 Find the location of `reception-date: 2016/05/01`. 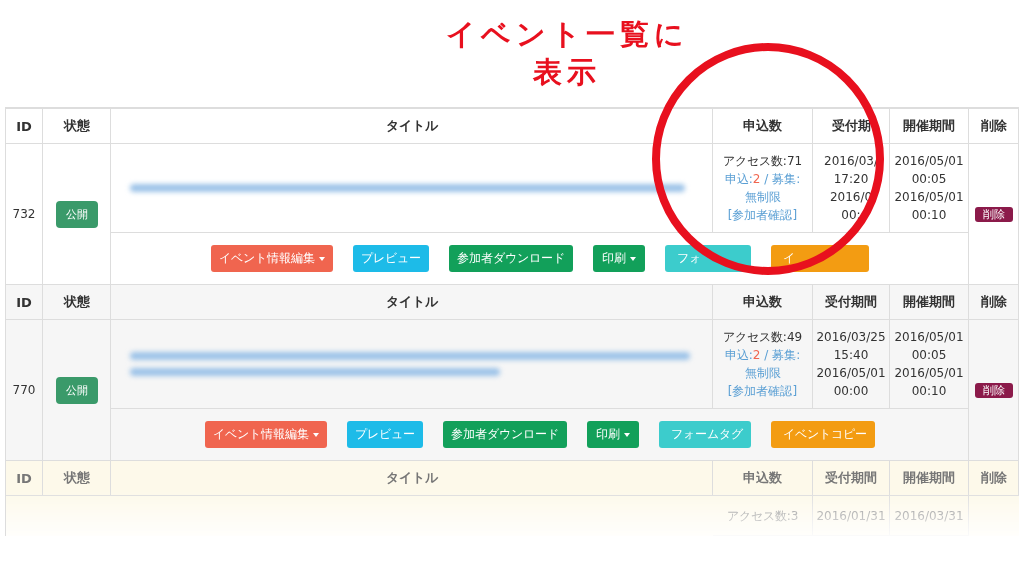

reception-date: 2016/05/01 is located at coordinates (851, 373).